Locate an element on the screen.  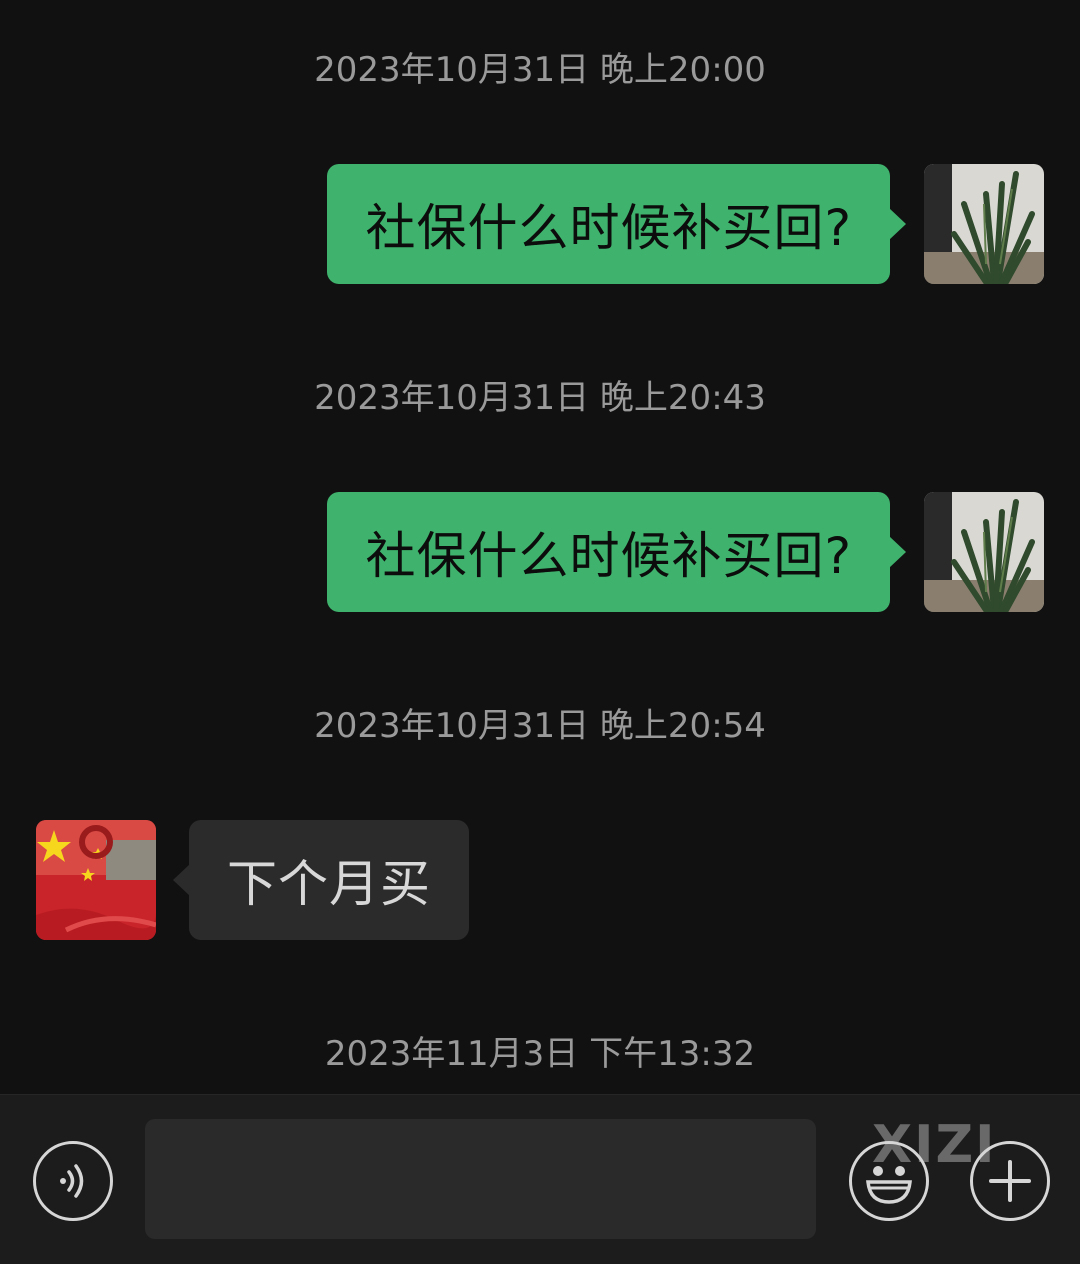
emoji-button is located at coordinates (889, 1181).